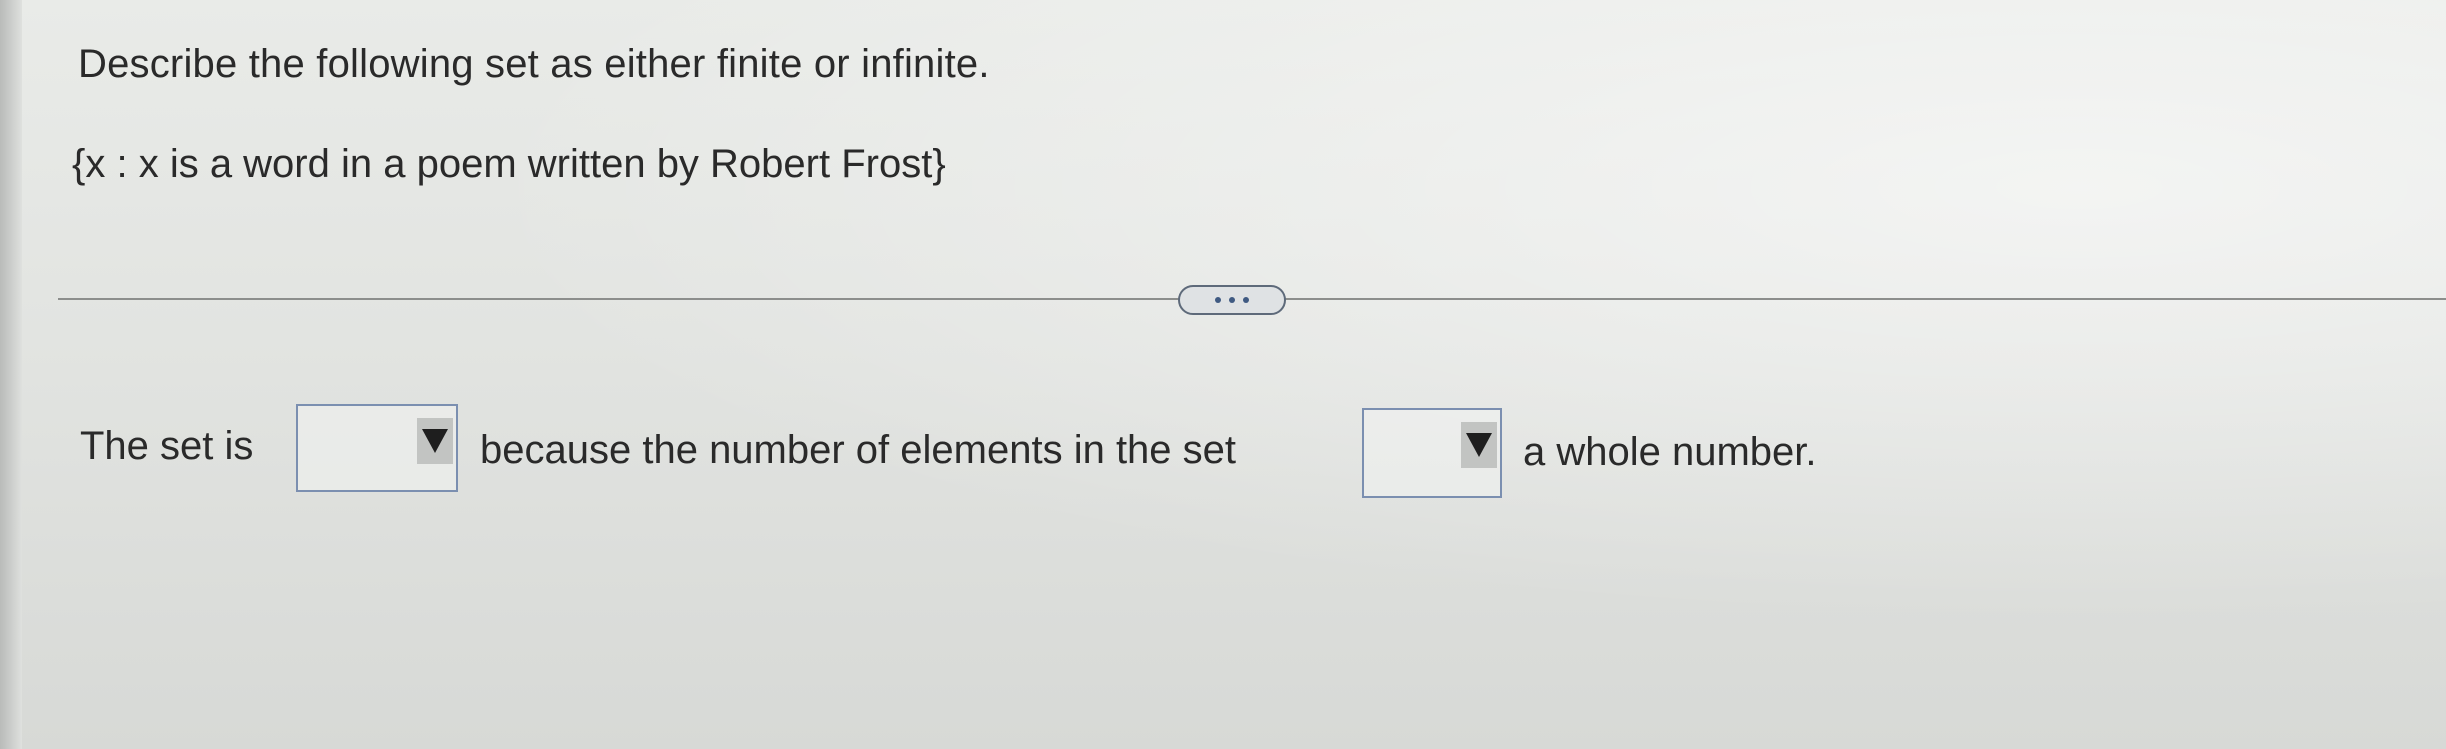 This screenshot has width=2446, height=749. Describe the element at coordinates (1432, 453) in the screenshot. I see `is-is-not-dropdown` at that location.